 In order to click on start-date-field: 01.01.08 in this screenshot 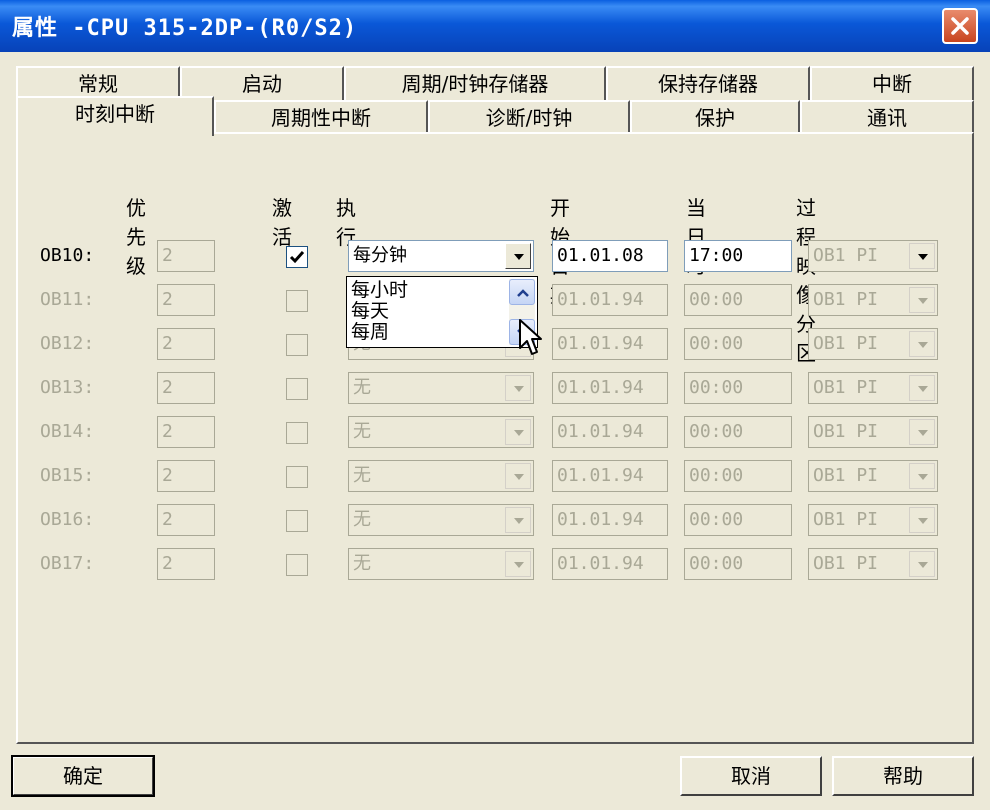, I will do `click(610, 256)`.